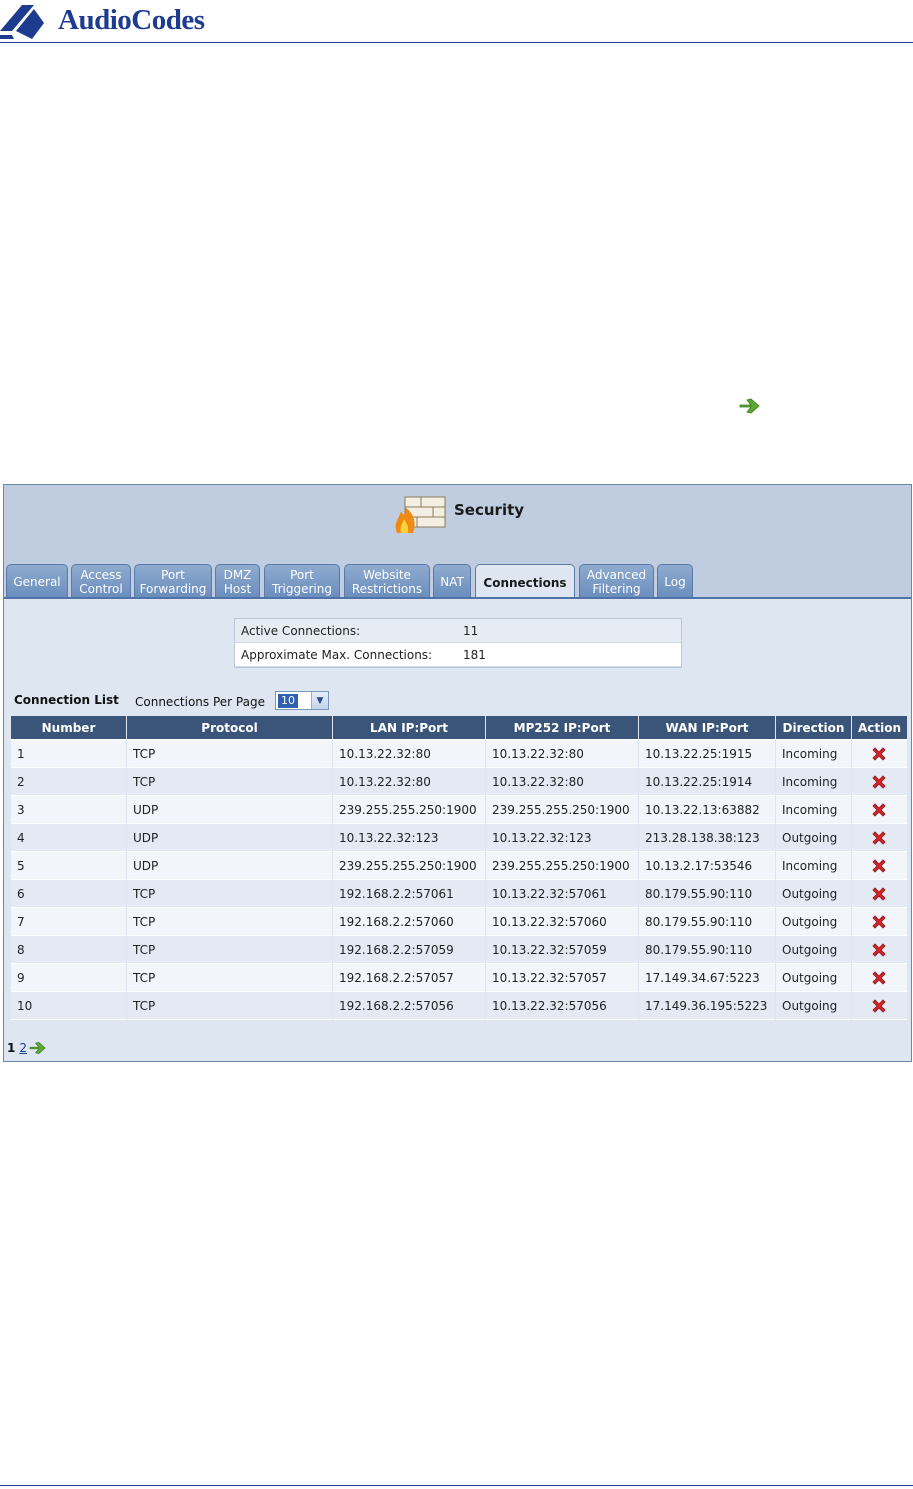  I want to click on next-page-arrow-icon, so click(38, 1048).